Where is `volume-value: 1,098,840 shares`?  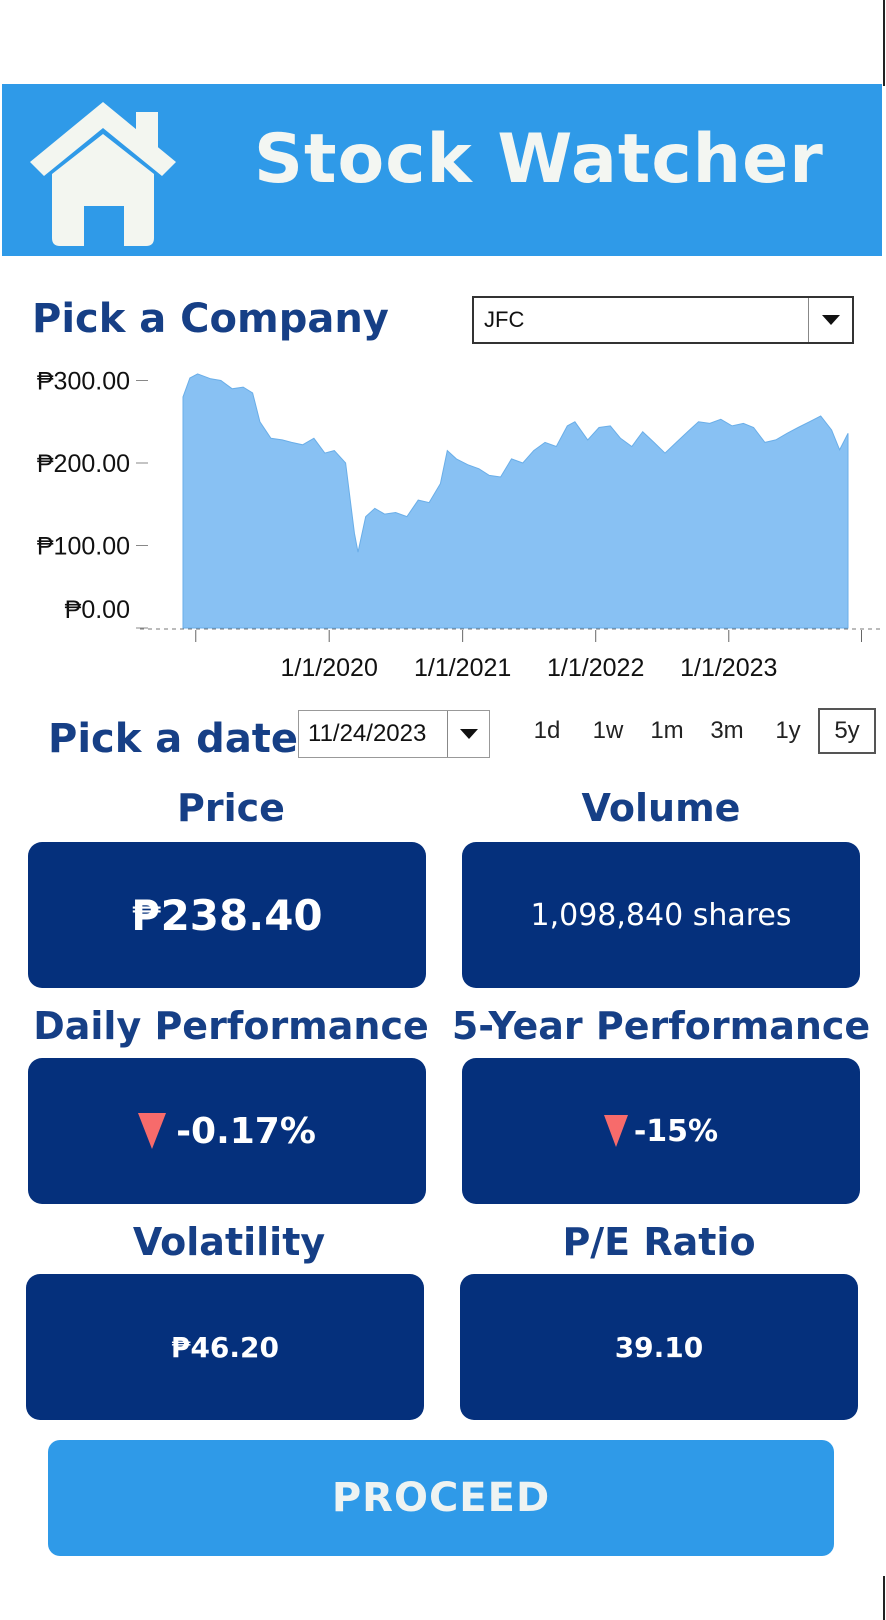 volume-value: 1,098,840 shares is located at coordinates (661, 915).